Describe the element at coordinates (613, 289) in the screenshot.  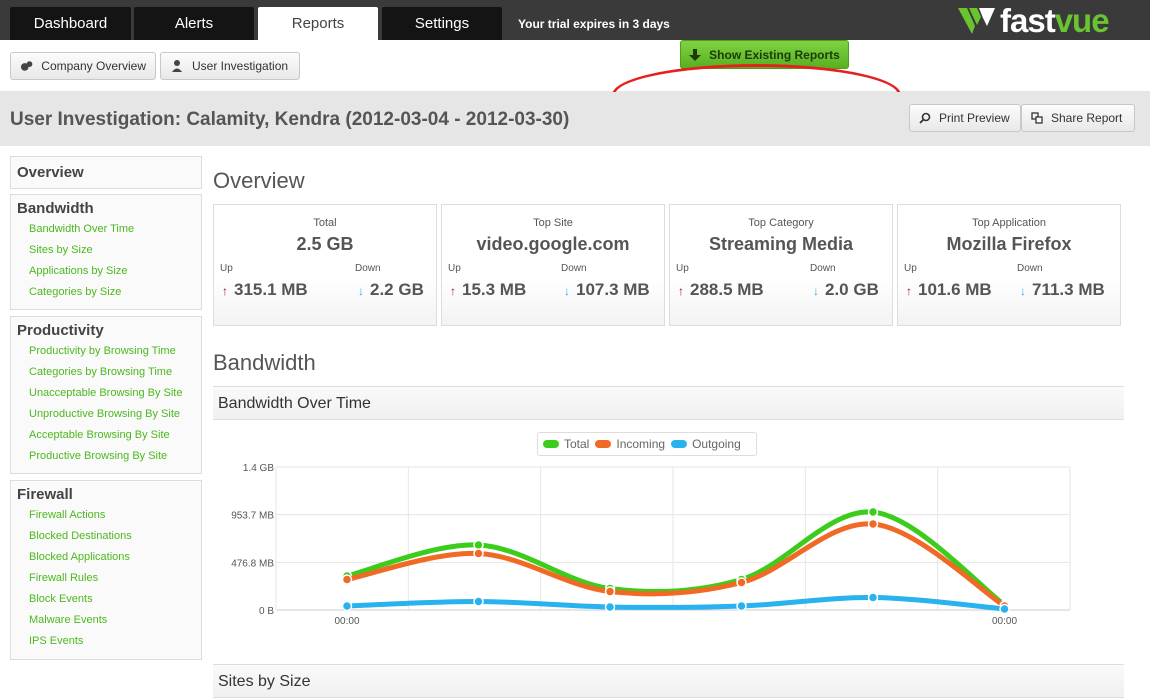
I see `card-down-value: 107.3 MB` at that location.